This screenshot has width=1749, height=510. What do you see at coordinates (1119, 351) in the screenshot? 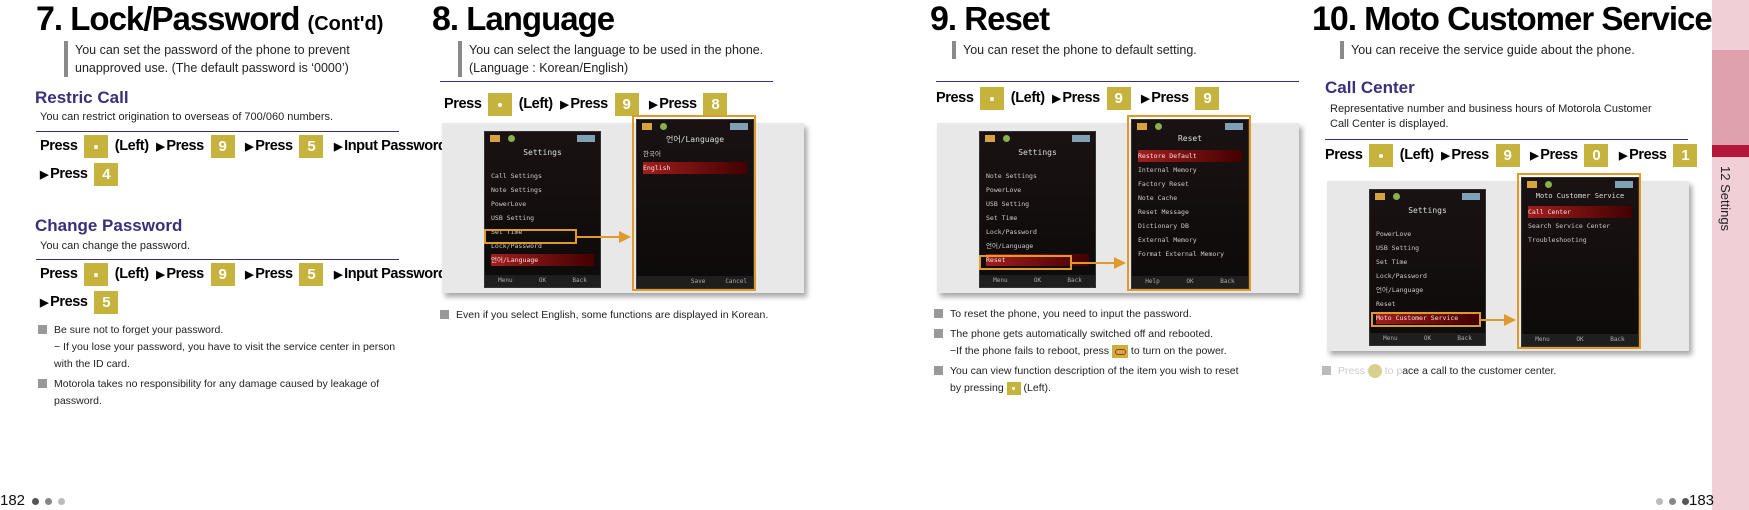
I see `power-key-icon` at bounding box center [1119, 351].